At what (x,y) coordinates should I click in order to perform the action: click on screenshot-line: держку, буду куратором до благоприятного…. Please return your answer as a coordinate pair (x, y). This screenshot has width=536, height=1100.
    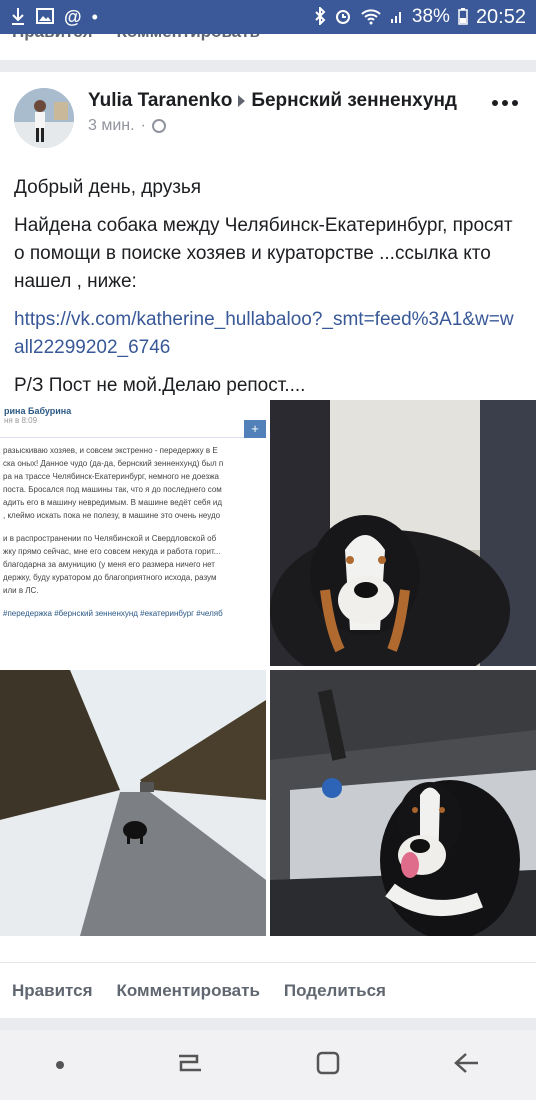
    Looking at the image, I should click on (110, 577).